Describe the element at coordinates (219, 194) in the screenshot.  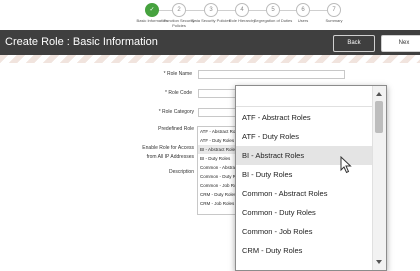
I see `list-item: CRM - Duty Roles` at that location.